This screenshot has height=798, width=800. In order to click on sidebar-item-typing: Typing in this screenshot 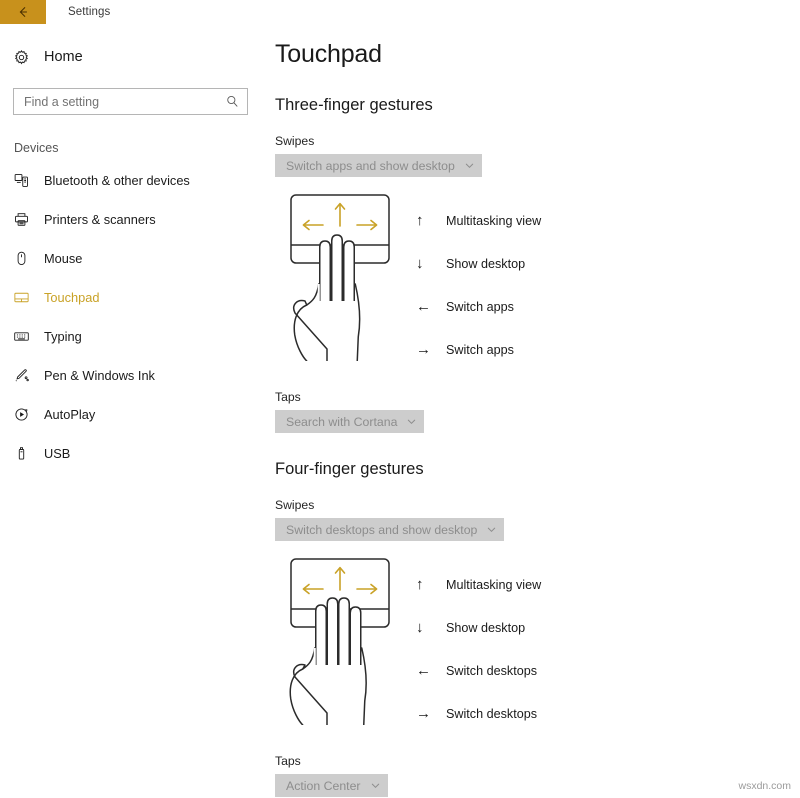, I will do `click(131, 336)`.